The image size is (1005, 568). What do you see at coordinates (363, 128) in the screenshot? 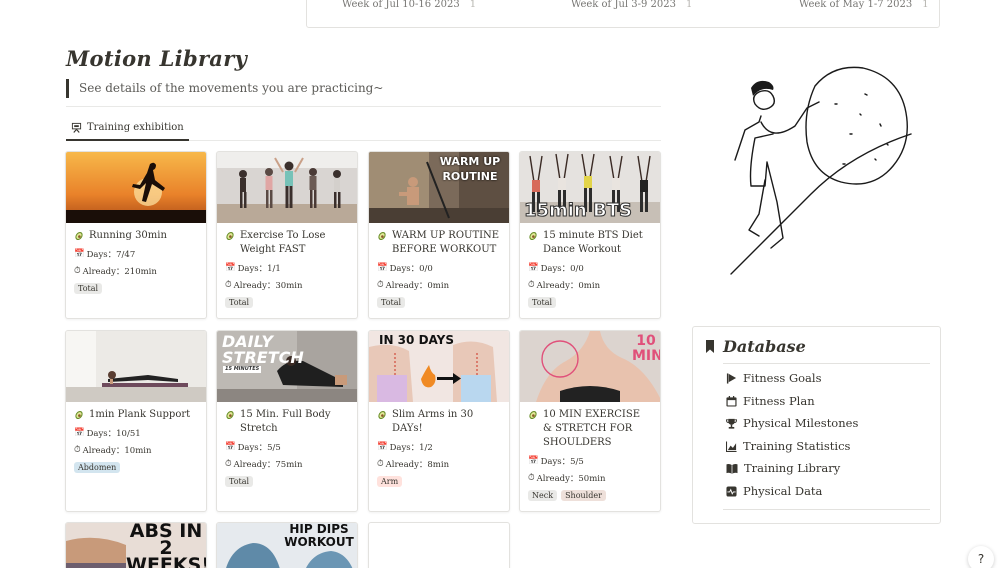
I see `view-tab-bar: Training exhibition` at bounding box center [363, 128].